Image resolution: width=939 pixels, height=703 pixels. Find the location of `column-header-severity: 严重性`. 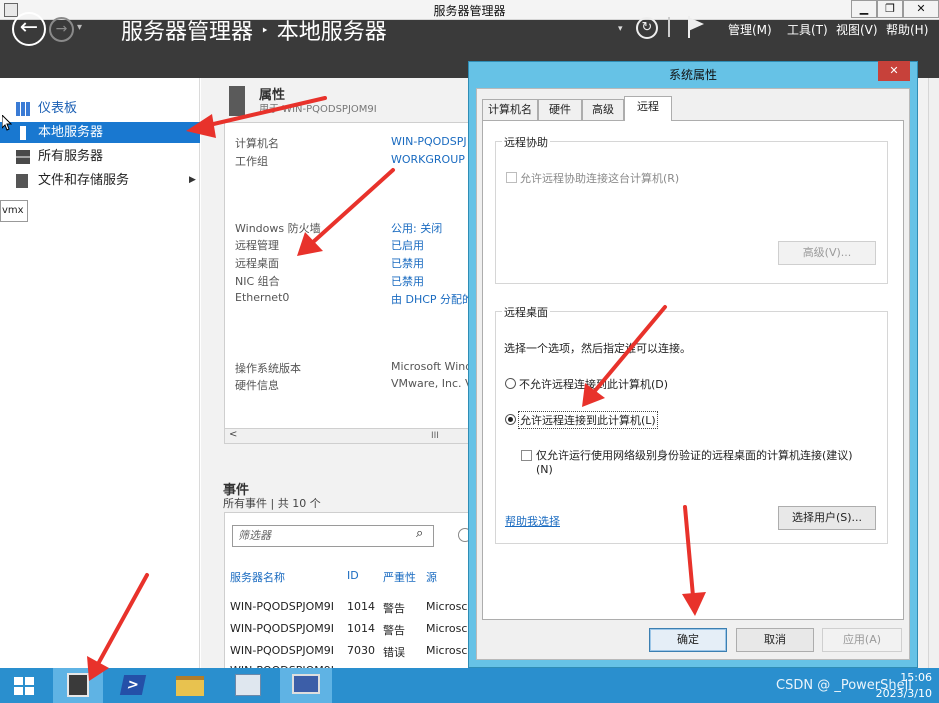

column-header-severity: 严重性 is located at coordinates (399, 577).